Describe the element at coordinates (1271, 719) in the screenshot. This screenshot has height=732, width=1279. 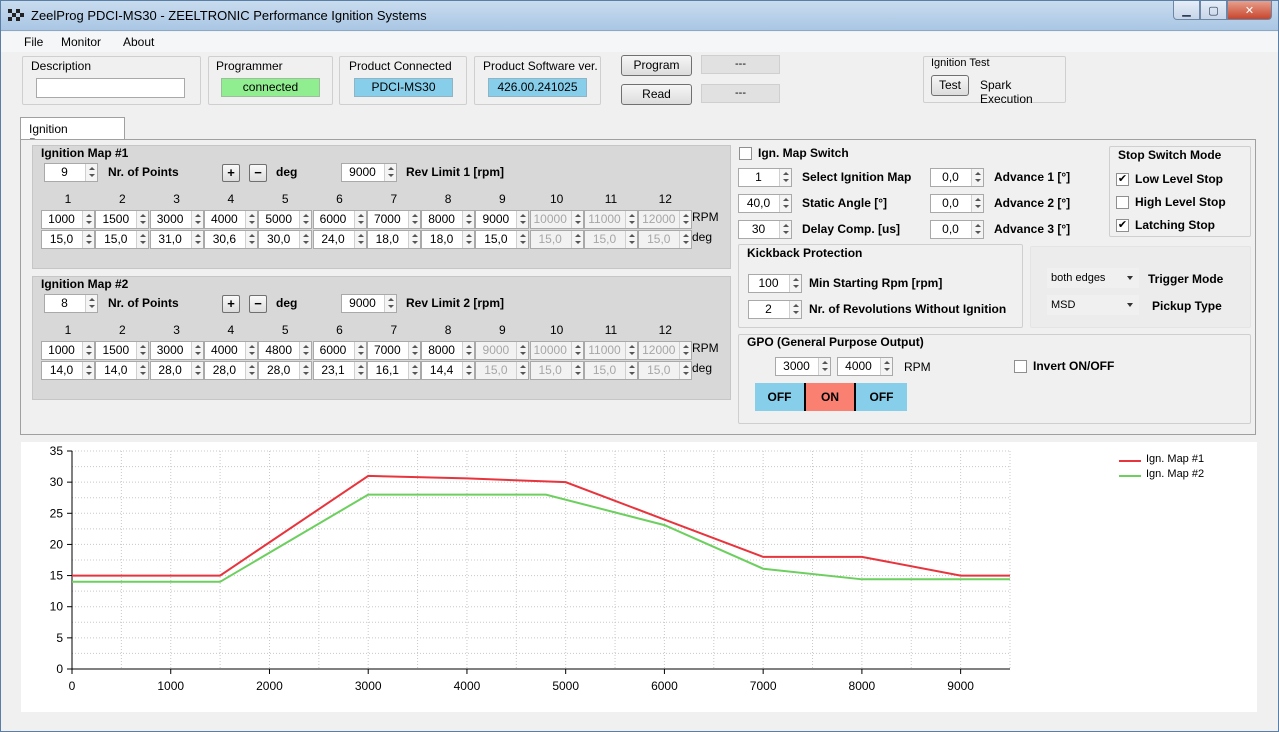
I see `resize-grip-icon` at that location.